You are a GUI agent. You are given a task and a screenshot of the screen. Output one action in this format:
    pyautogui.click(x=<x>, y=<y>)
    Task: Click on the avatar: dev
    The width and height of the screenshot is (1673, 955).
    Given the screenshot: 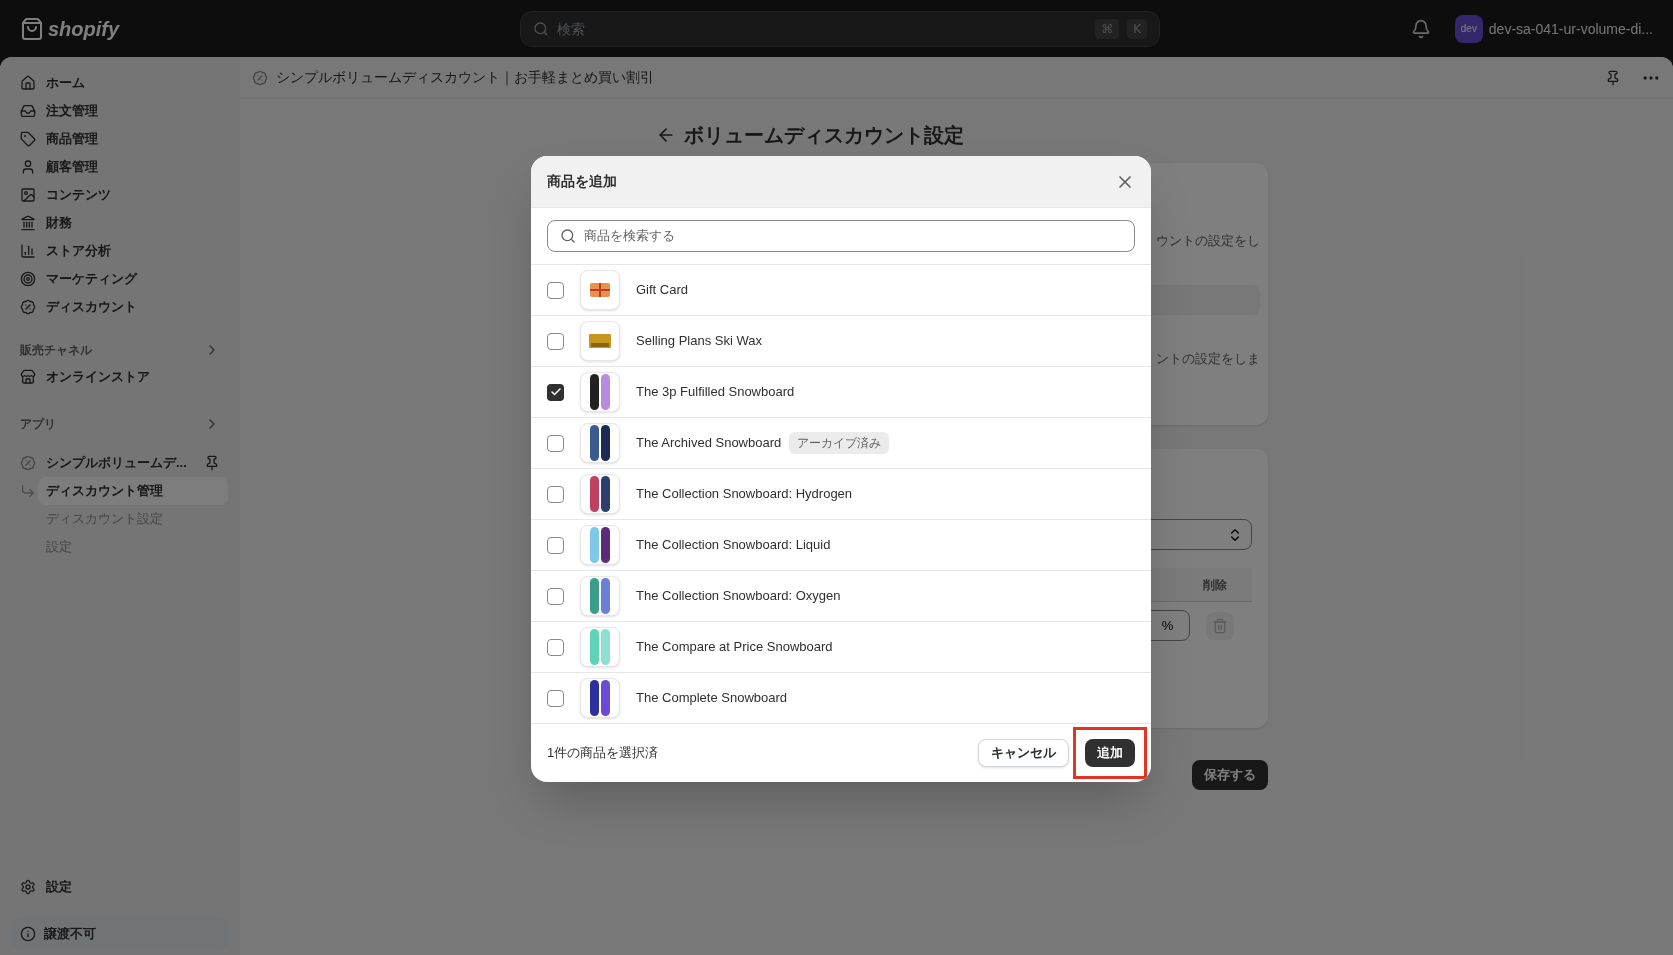 What is the action you would take?
    pyautogui.click(x=1468, y=28)
    